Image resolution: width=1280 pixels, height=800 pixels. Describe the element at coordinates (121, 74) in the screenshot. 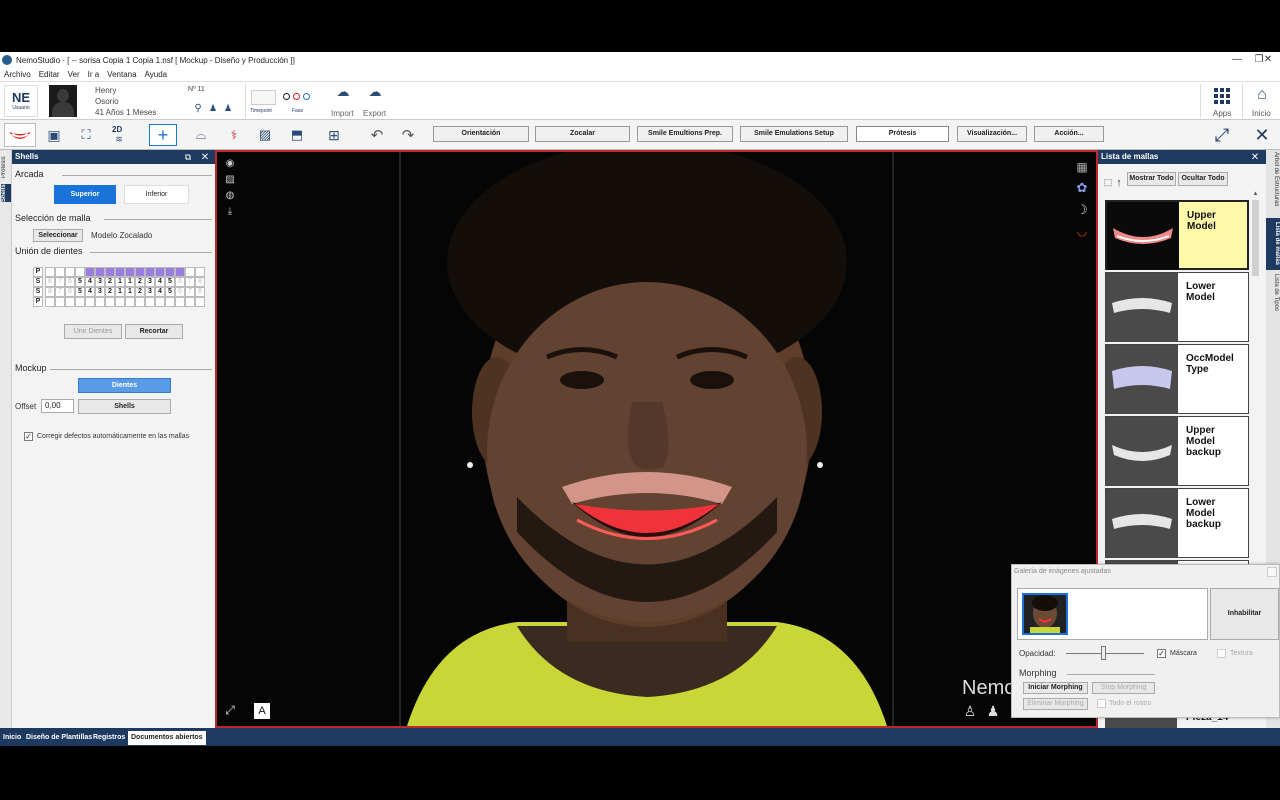

I see `menu-ventana: Ventana` at that location.